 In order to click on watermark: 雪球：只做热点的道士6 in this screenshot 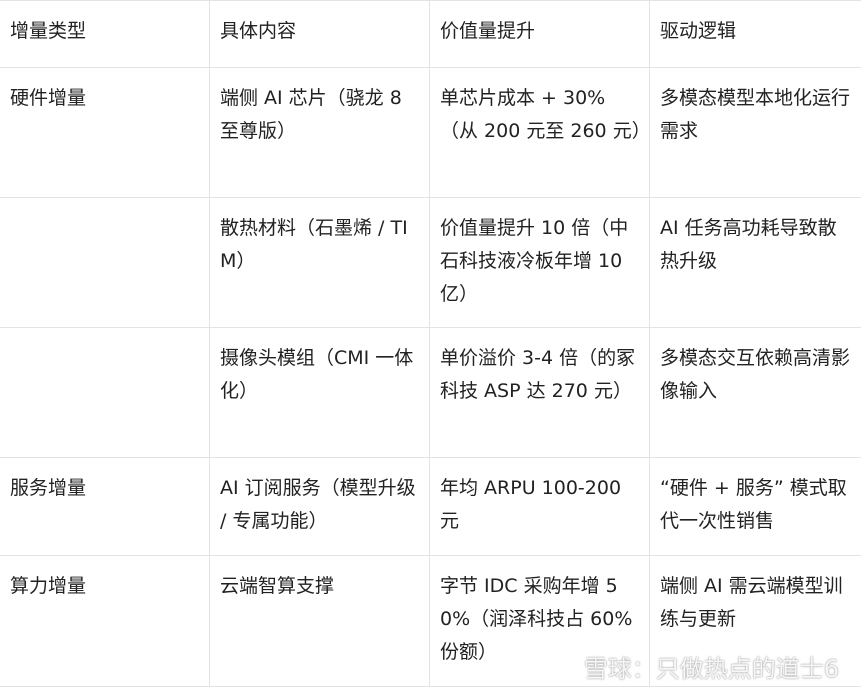, I will do `click(689, 666)`.